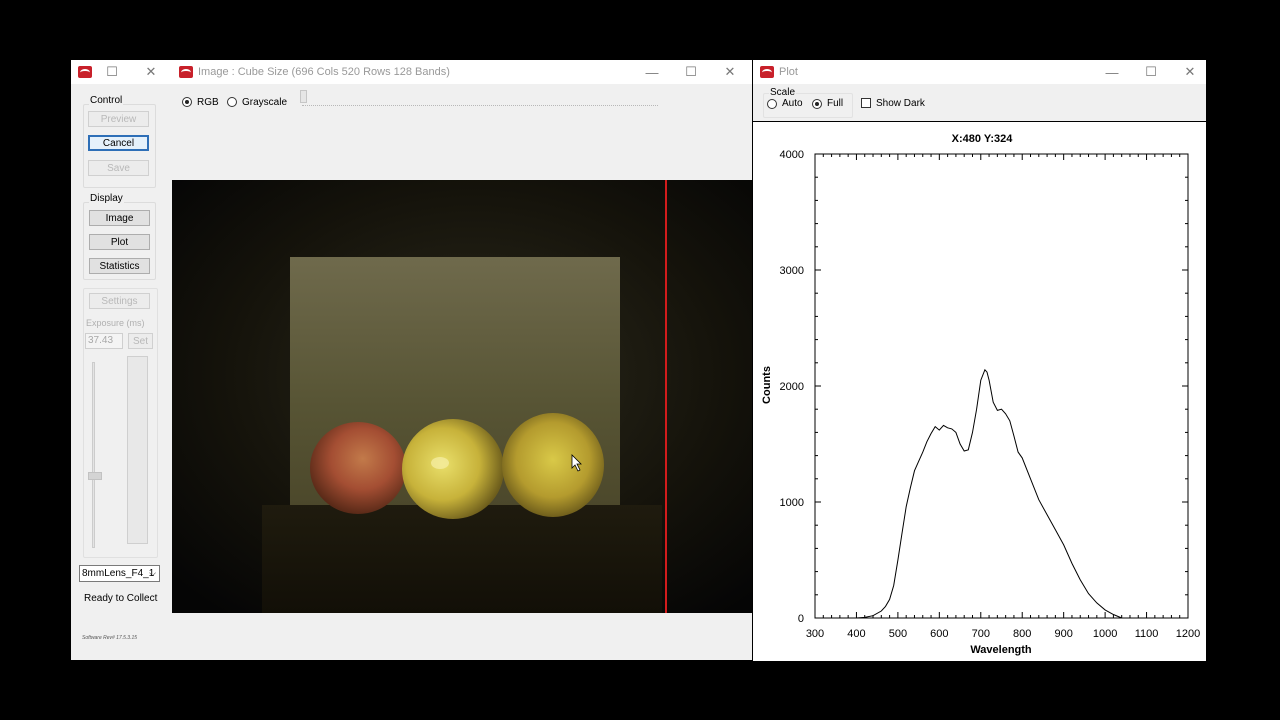 This screenshot has width=1280, height=720. I want to click on software-revision: Software Rev# 17.5.3.15, so click(110, 638).